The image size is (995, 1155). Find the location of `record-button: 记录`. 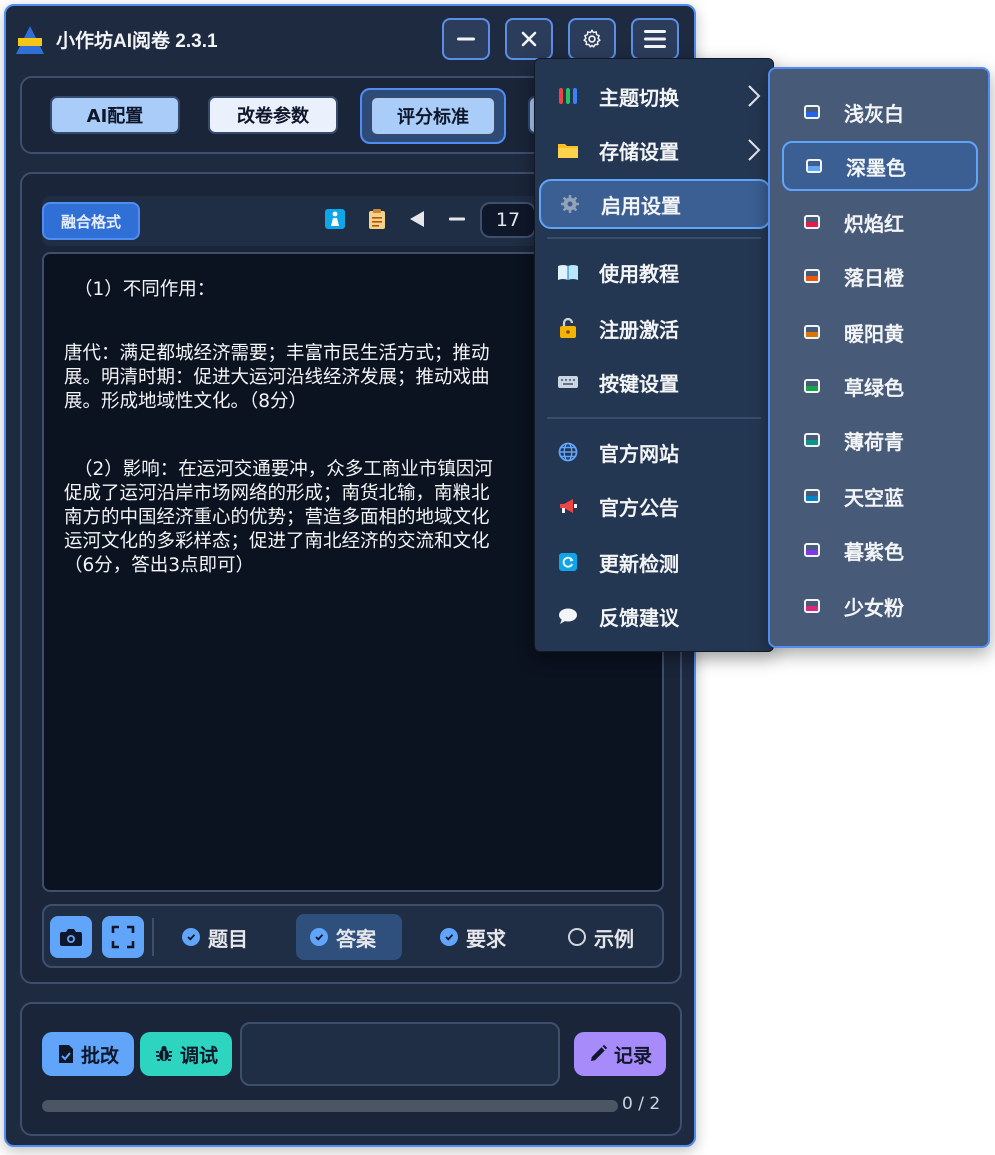

record-button: 记录 is located at coordinates (620, 1054).